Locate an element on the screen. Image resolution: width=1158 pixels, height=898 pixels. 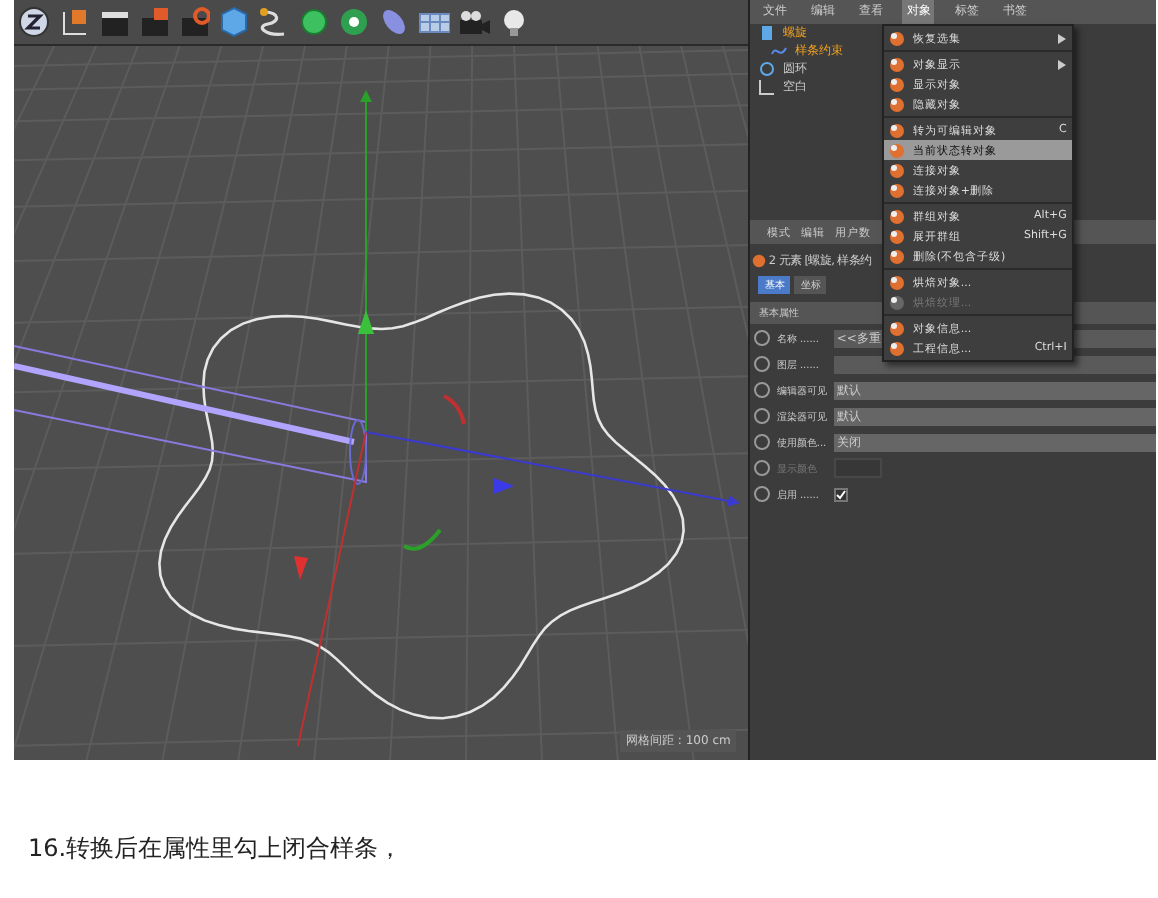
caption-text: 16.转换后在属性里勾上闭合样条， is located at coordinates (216, 849).